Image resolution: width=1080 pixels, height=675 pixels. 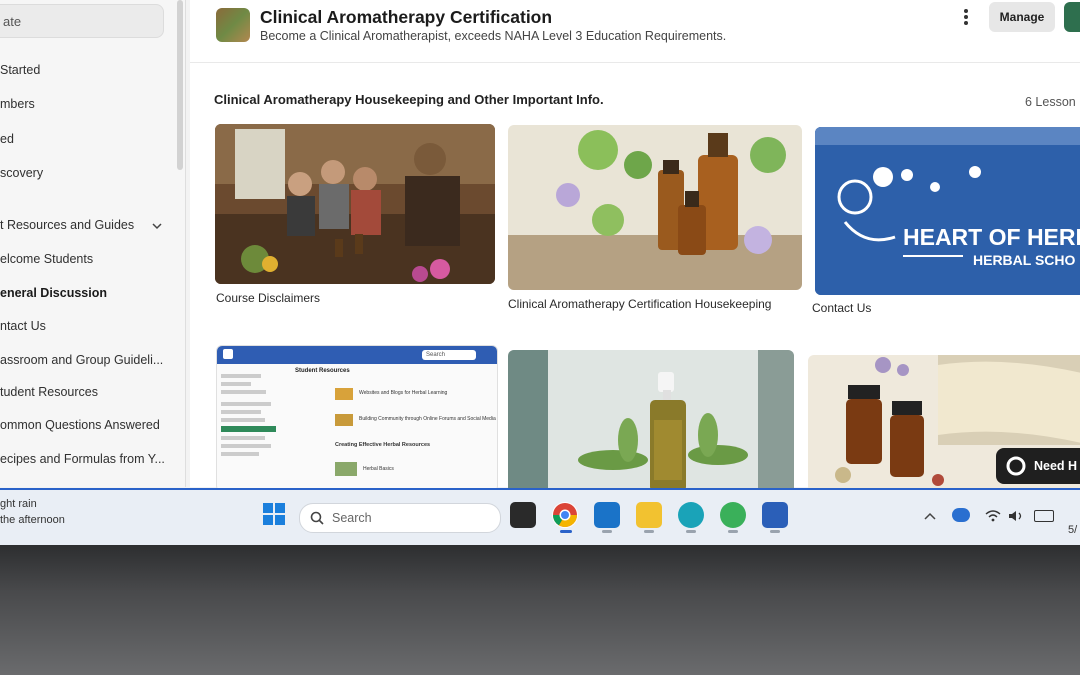 What do you see at coordinates (67, 225) in the screenshot?
I see `sidebar-group-label: t Resources and Guides` at bounding box center [67, 225].